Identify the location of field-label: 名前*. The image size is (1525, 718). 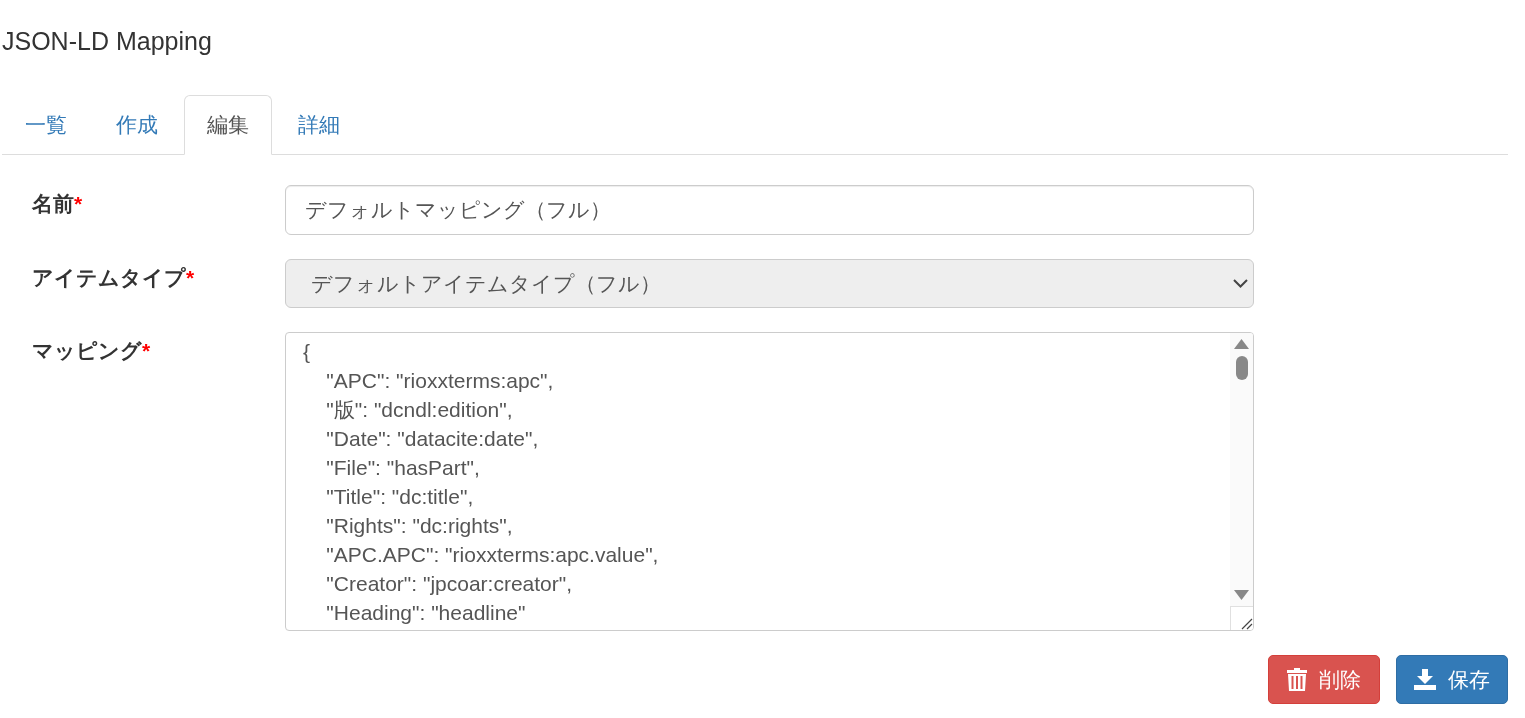
(57, 204).